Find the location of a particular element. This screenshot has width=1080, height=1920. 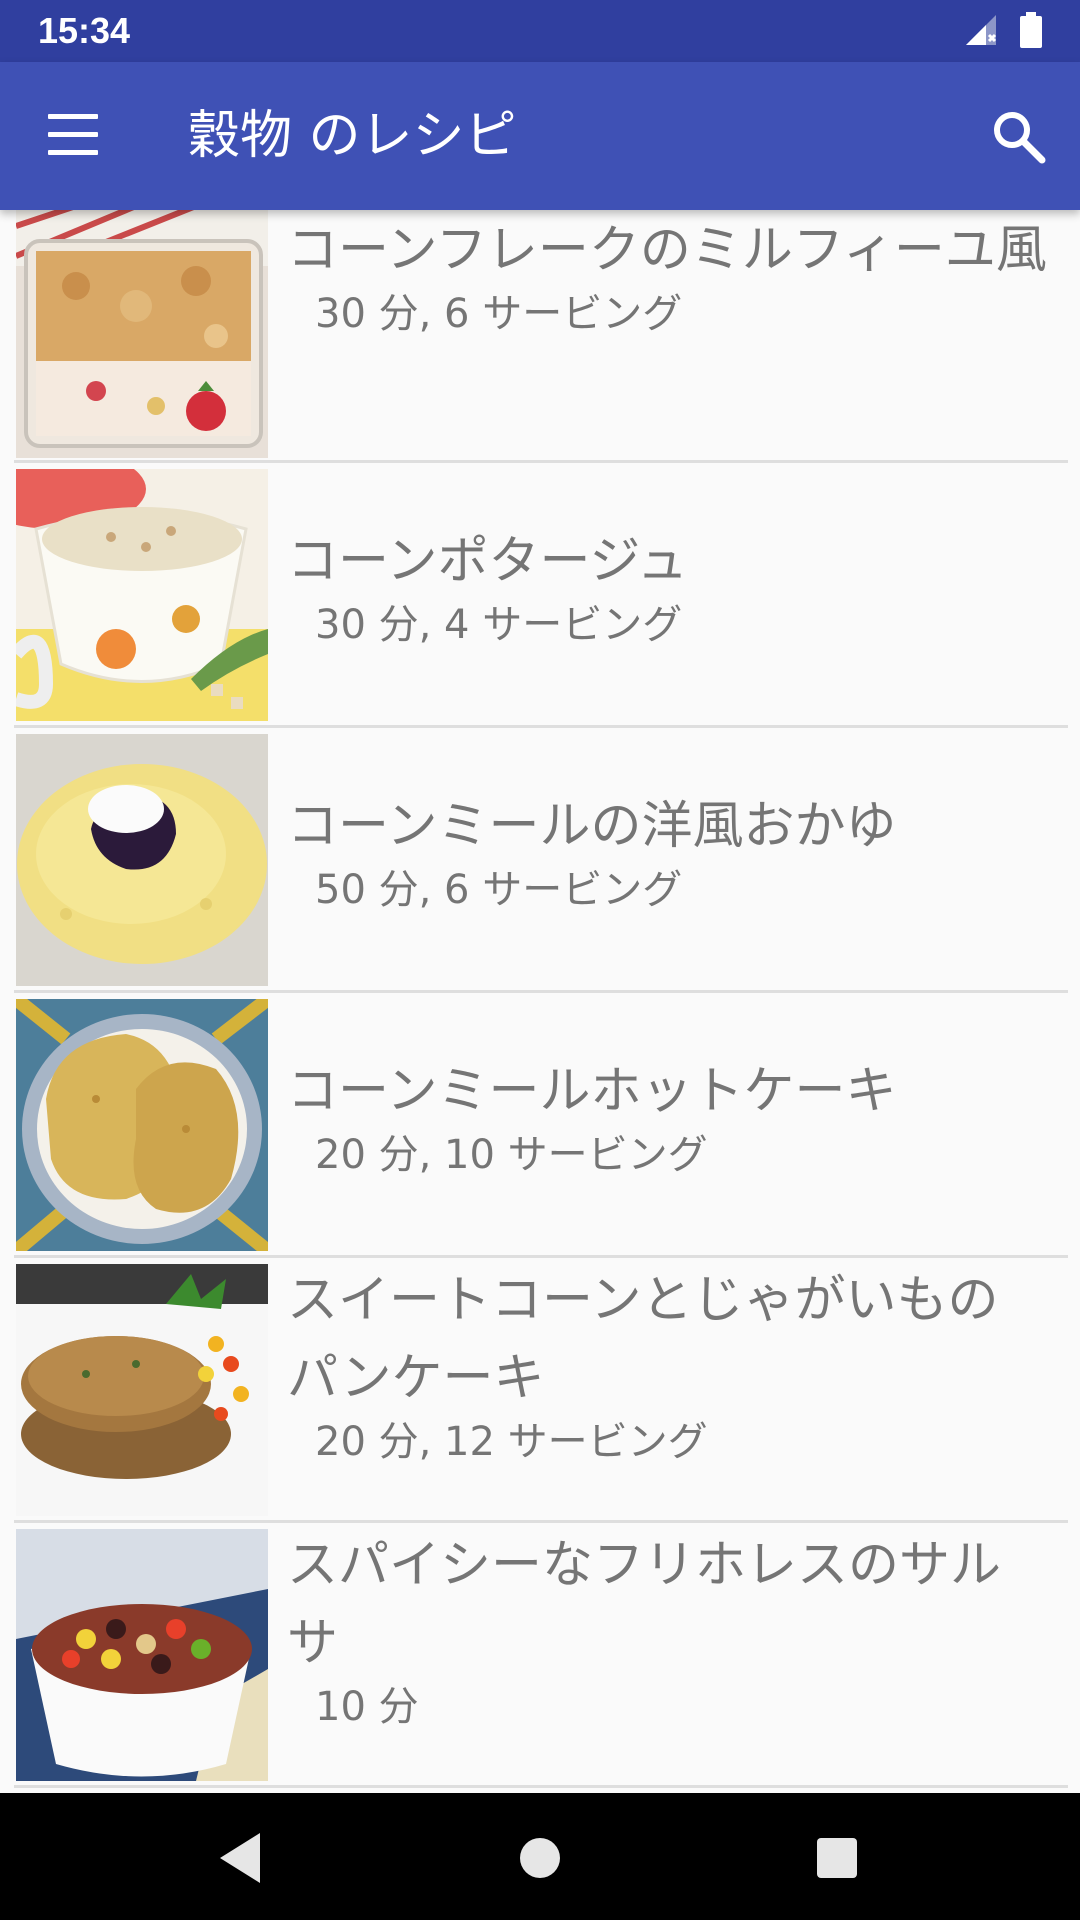

recipe-item: スパイシーなフリホレスのサルサ 10 分 is located at coordinates (541, 1656).